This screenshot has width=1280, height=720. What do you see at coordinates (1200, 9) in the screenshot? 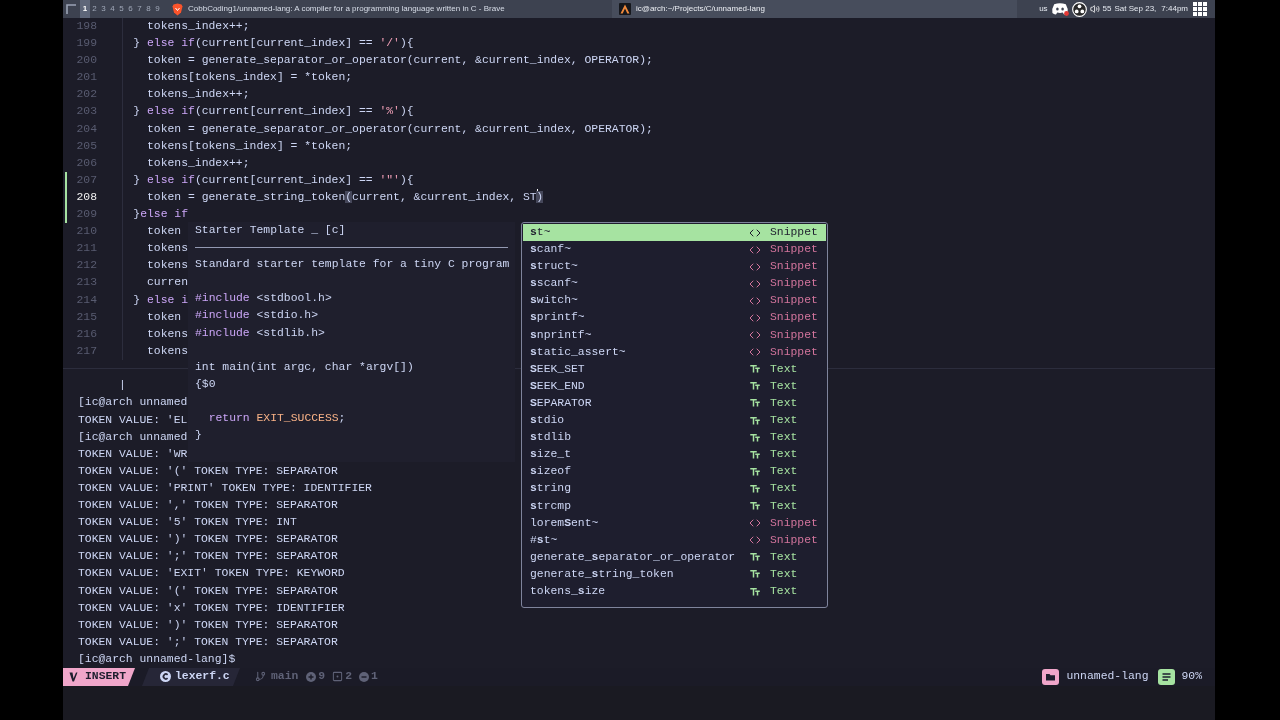
I see `grid-icon` at bounding box center [1200, 9].